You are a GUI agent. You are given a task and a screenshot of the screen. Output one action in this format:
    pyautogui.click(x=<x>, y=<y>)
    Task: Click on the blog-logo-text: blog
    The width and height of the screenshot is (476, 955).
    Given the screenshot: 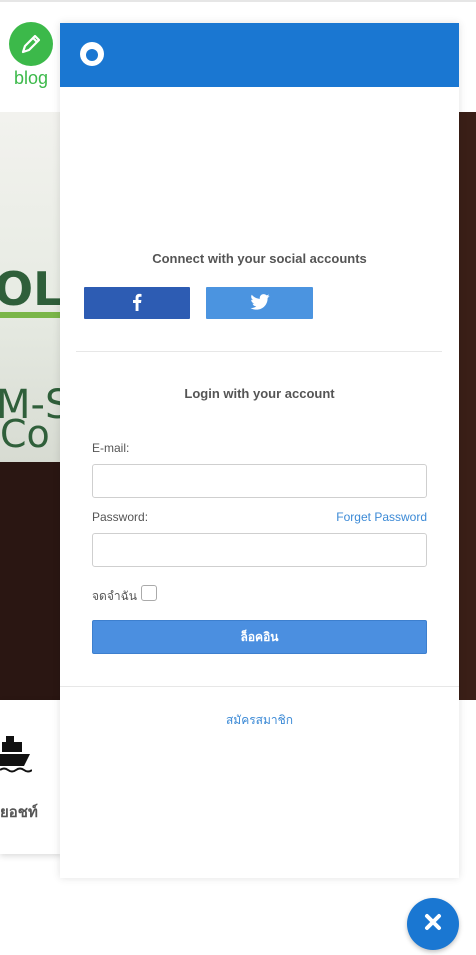 What is the action you would take?
    pyautogui.click(x=31, y=78)
    